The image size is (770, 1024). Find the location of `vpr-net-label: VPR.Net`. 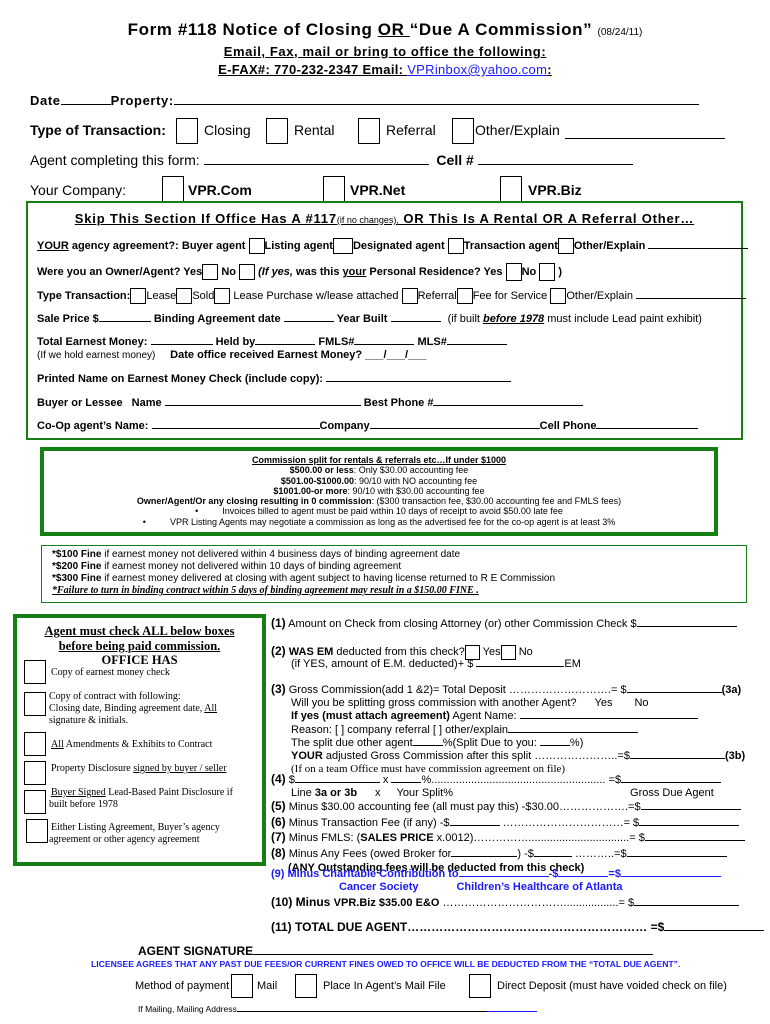

vpr-net-label: VPR.Net is located at coordinates (378, 190).